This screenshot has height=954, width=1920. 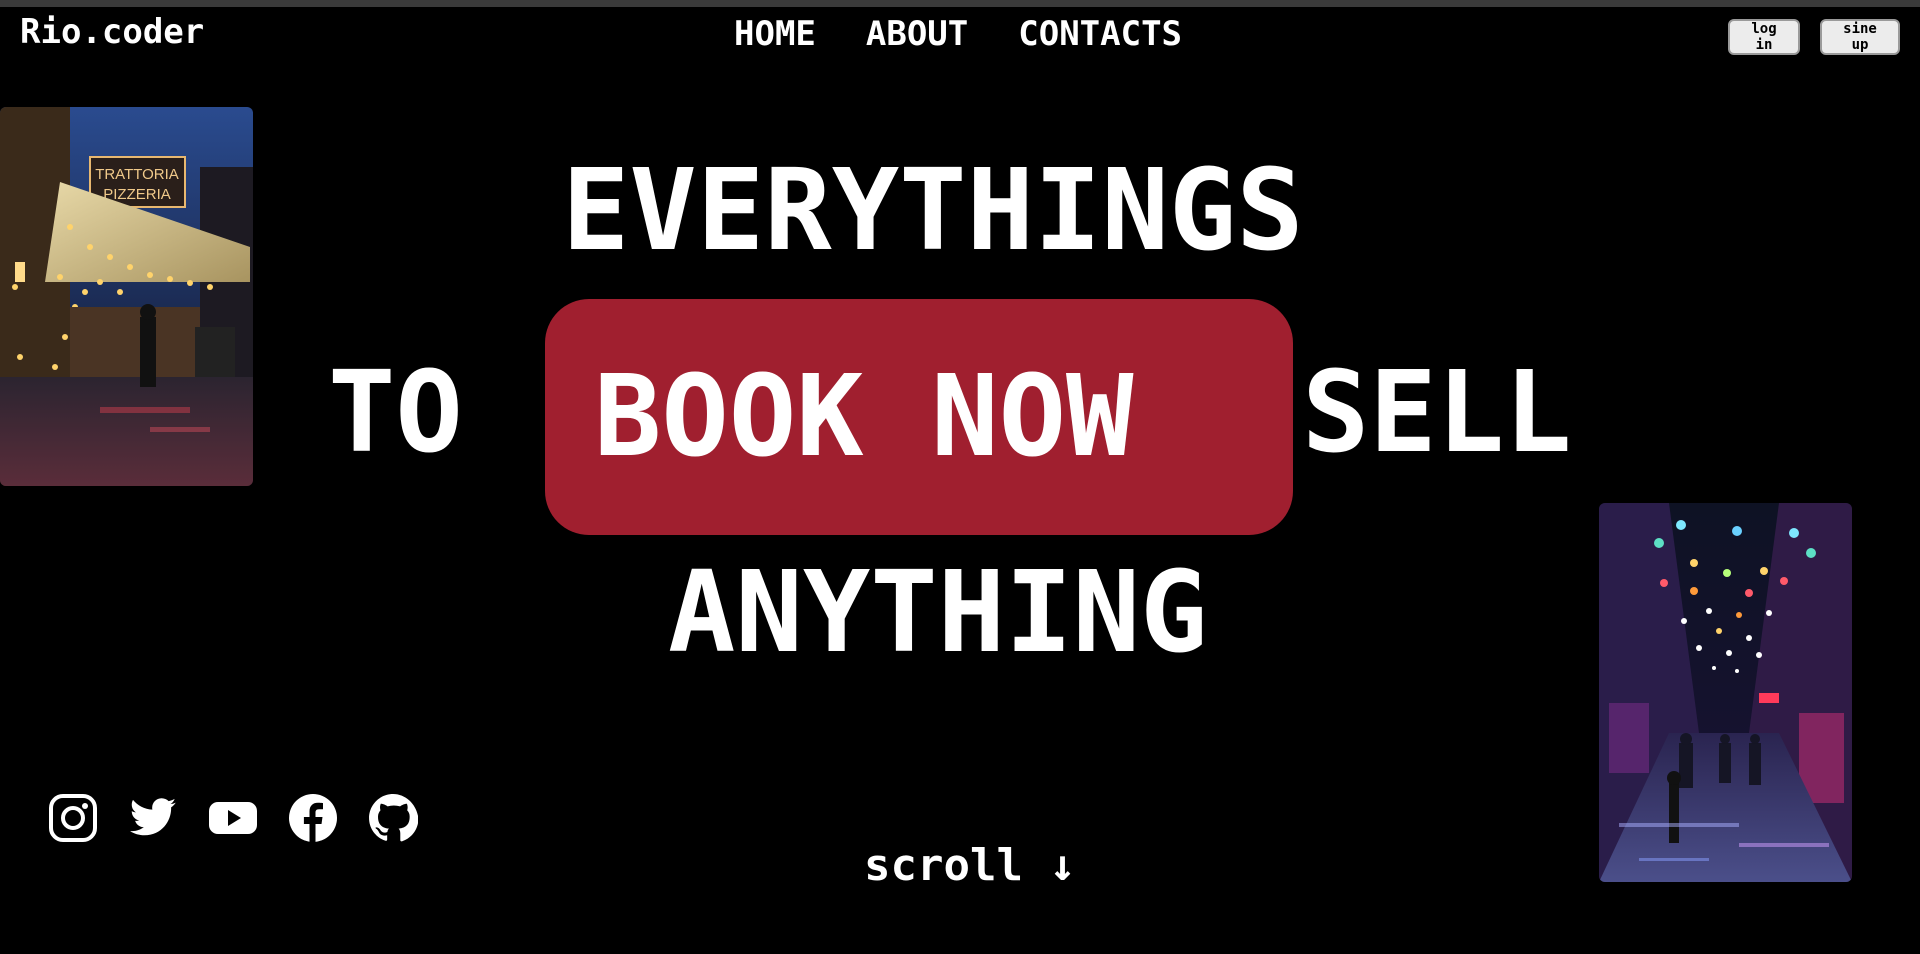 What do you see at coordinates (933, 211) in the screenshot?
I see `headline-everythings: EVERYTHINGS` at bounding box center [933, 211].